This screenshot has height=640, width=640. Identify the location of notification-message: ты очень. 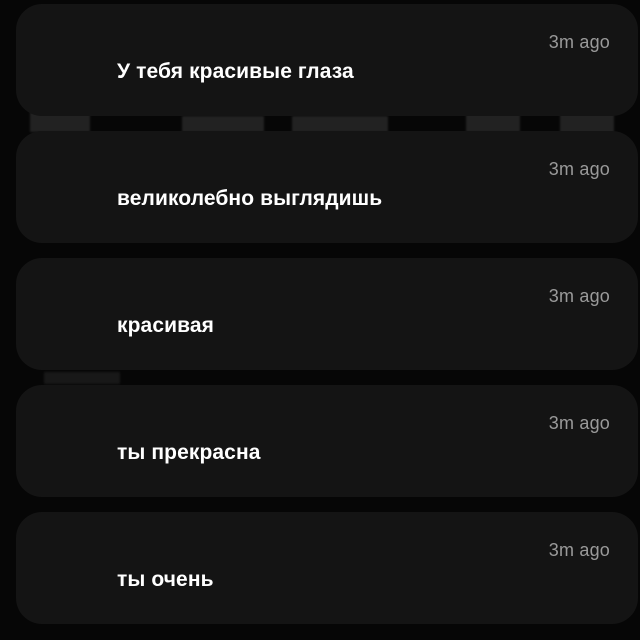
(165, 579).